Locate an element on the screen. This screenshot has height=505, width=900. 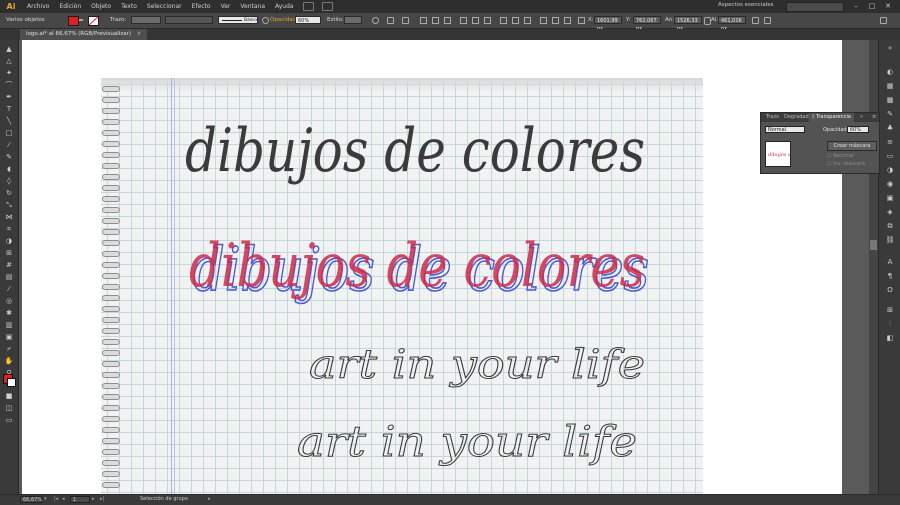
artboard-tool-icon: ▣ is located at coordinates (9, 337).